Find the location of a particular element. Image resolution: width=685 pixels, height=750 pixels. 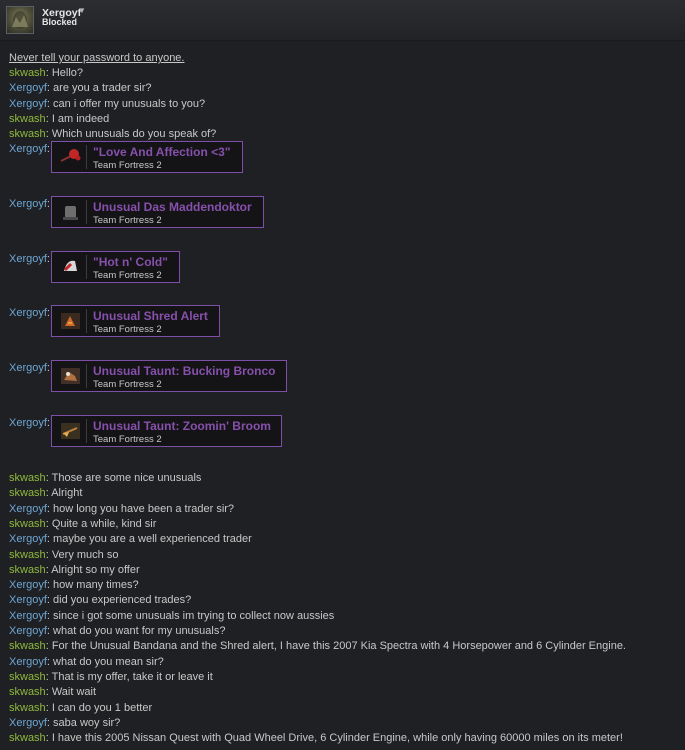

item-link-card: "Hot n' Cold" Team Fortress 2 is located at coordinates (115, 266).